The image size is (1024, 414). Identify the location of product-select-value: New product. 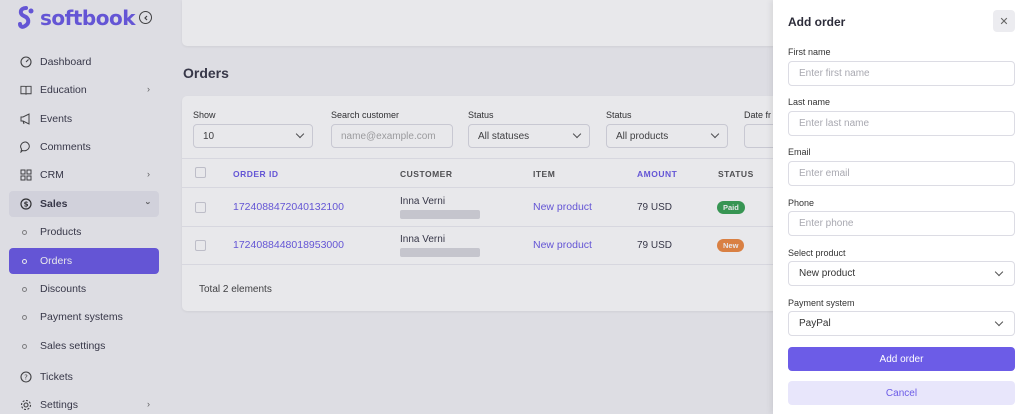
(827, 273).